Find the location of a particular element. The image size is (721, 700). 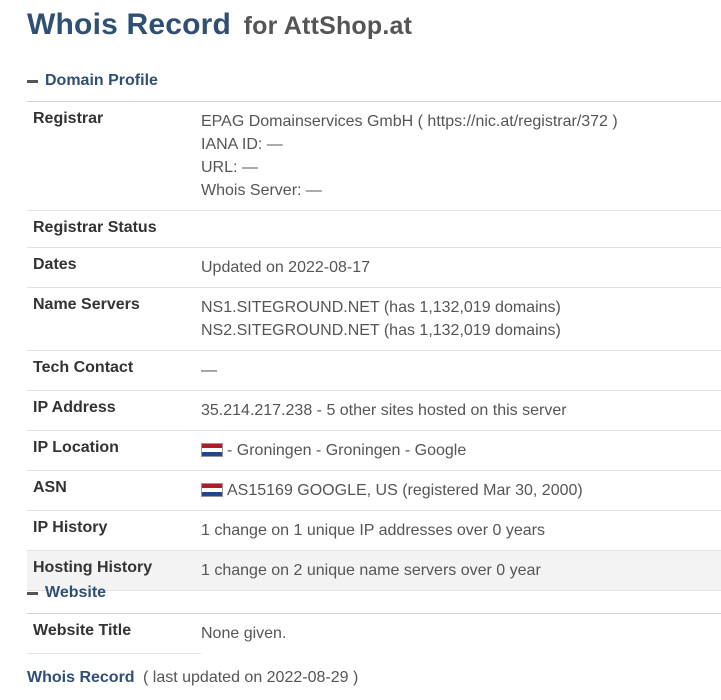

ip-location-text: - Groningen - Groningen - Google is located at coordinates (347, 450).